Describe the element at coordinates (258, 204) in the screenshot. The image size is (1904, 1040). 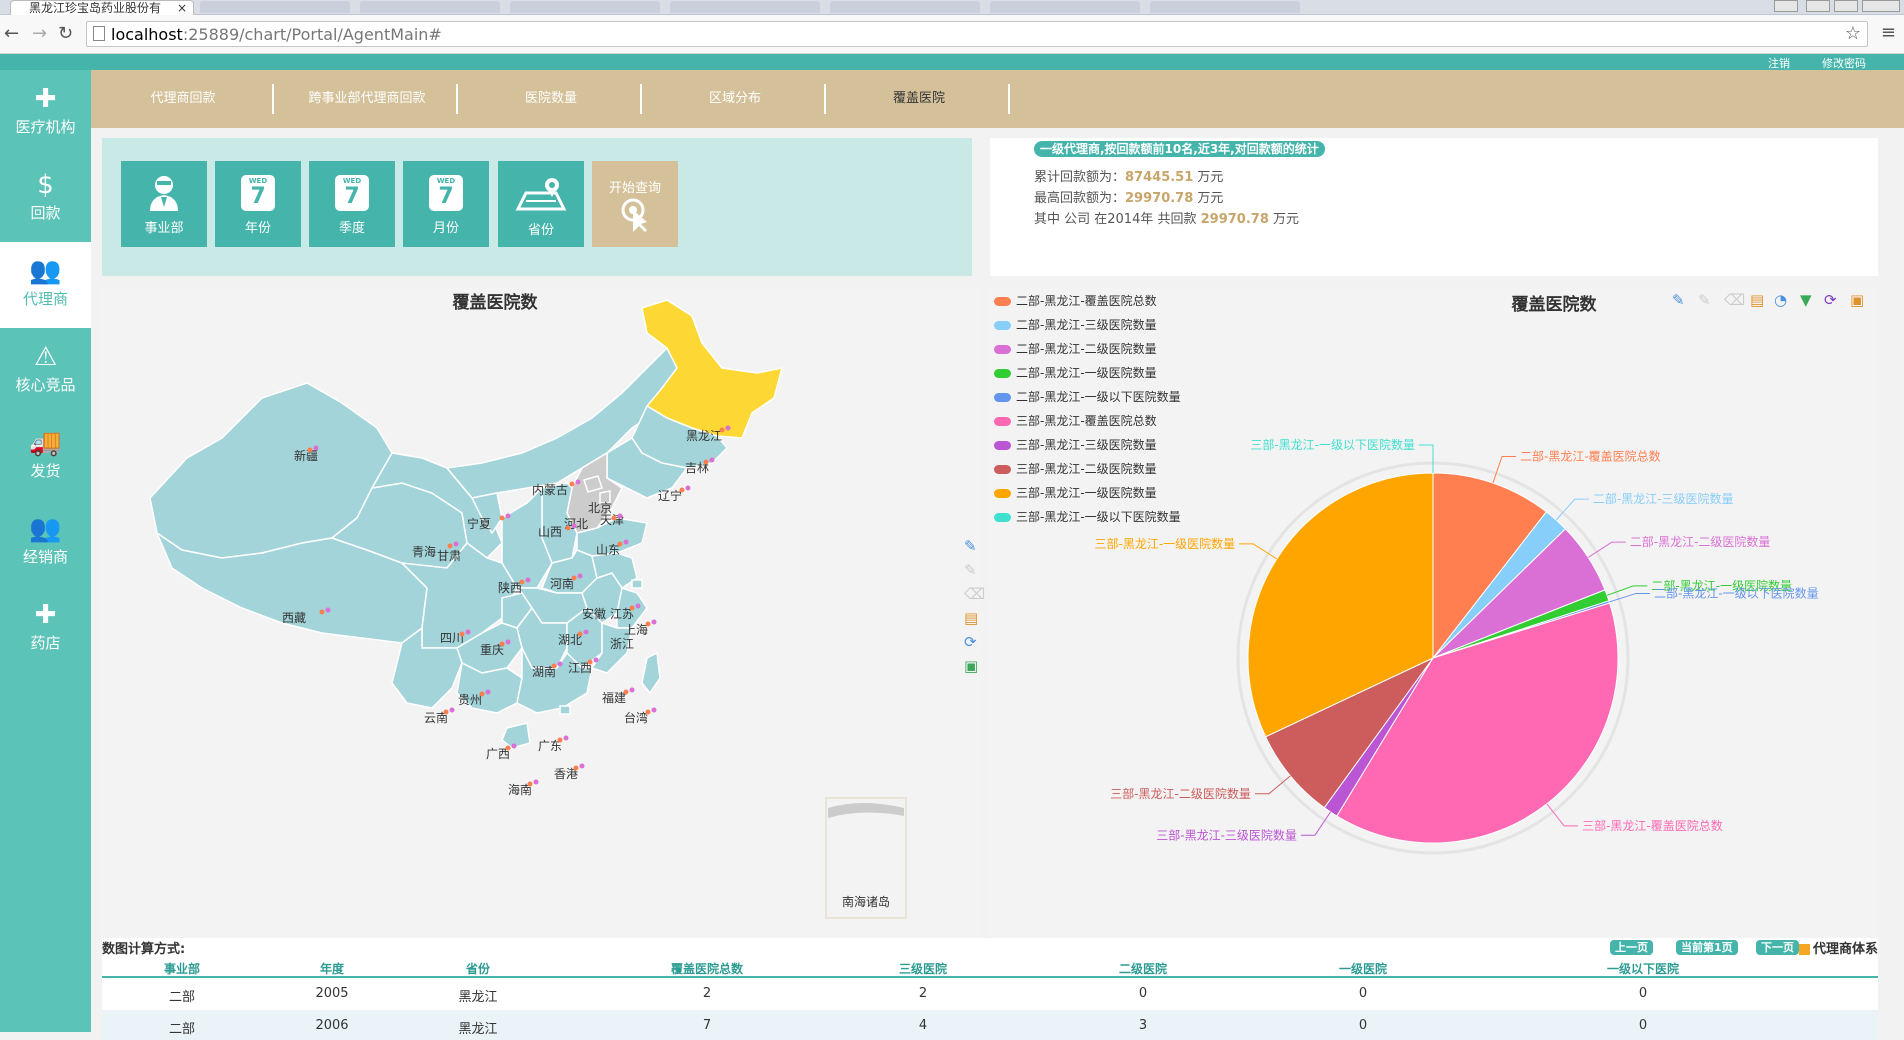
I see `year-filter-button: WED 7 年份` at that location.